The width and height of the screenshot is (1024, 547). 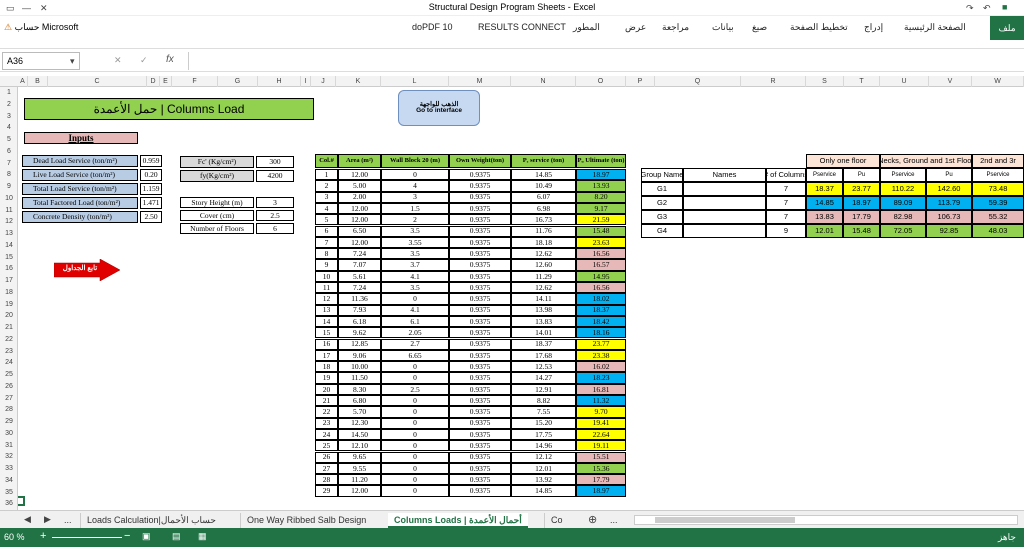 I want to click on row-header: 7, so click(x=9, y=164).